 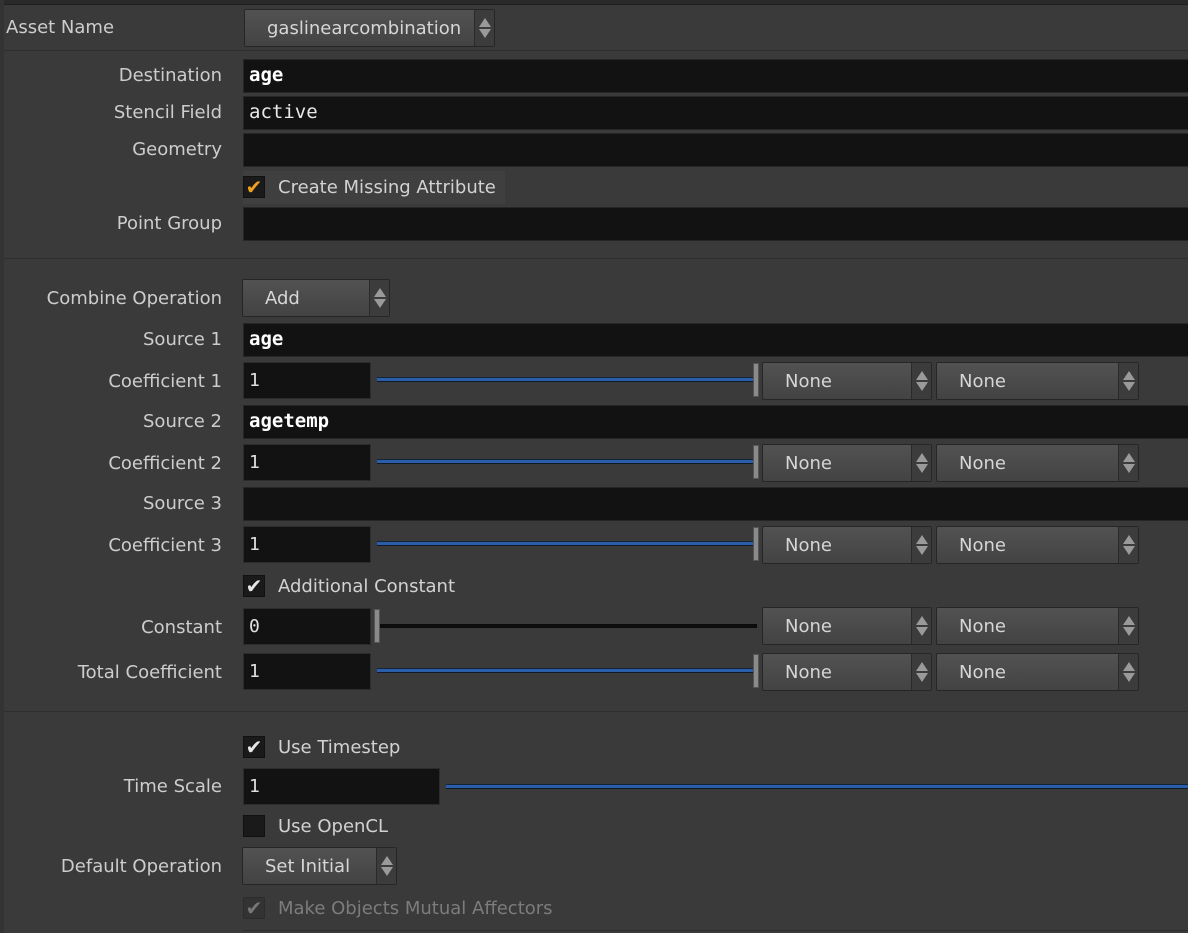 I want to click on destination-label: Destination, so click(x=170, y=75).